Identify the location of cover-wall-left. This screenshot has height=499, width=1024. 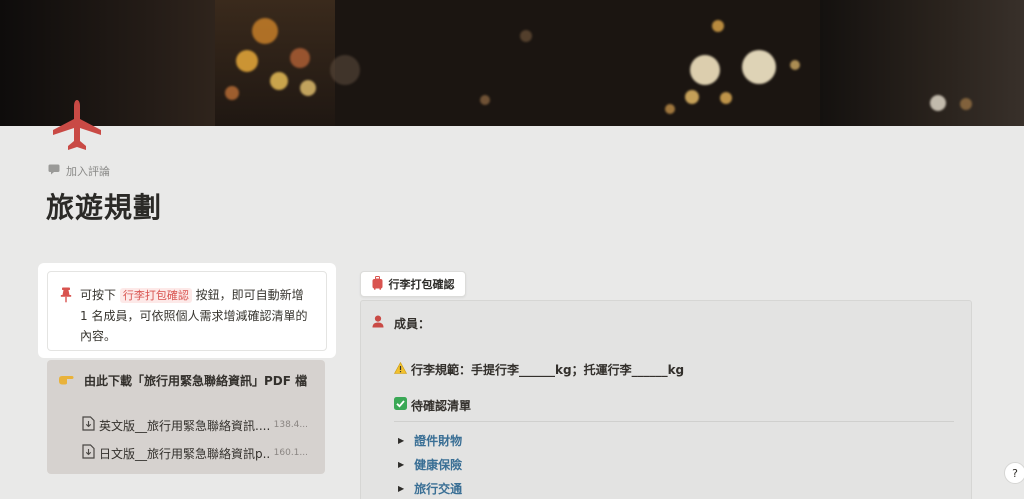
(107, 63).